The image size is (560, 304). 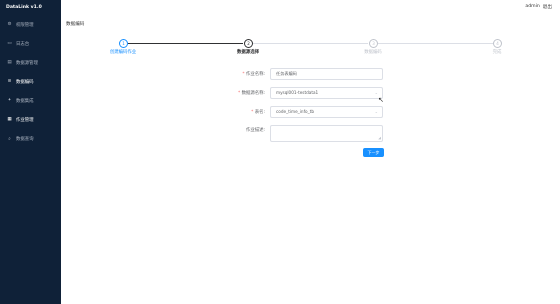 I want to click on form-row-table: * 表名: code_time_info_tb ⌄, so click(x=297, y=112).